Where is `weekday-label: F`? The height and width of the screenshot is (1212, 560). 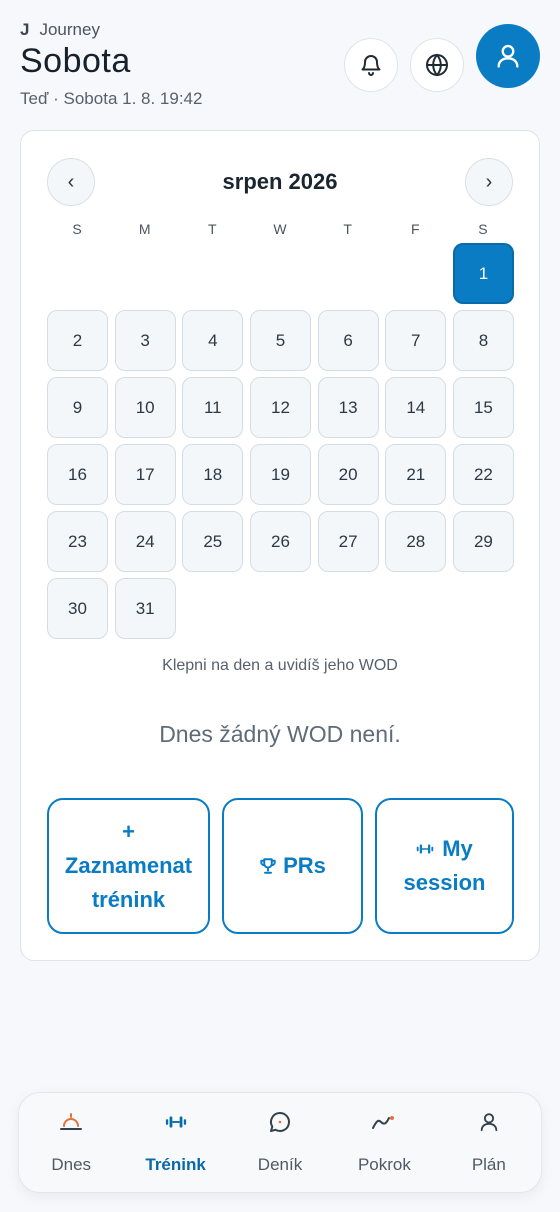 weekday-label: F is located at coordinates (416, 229).